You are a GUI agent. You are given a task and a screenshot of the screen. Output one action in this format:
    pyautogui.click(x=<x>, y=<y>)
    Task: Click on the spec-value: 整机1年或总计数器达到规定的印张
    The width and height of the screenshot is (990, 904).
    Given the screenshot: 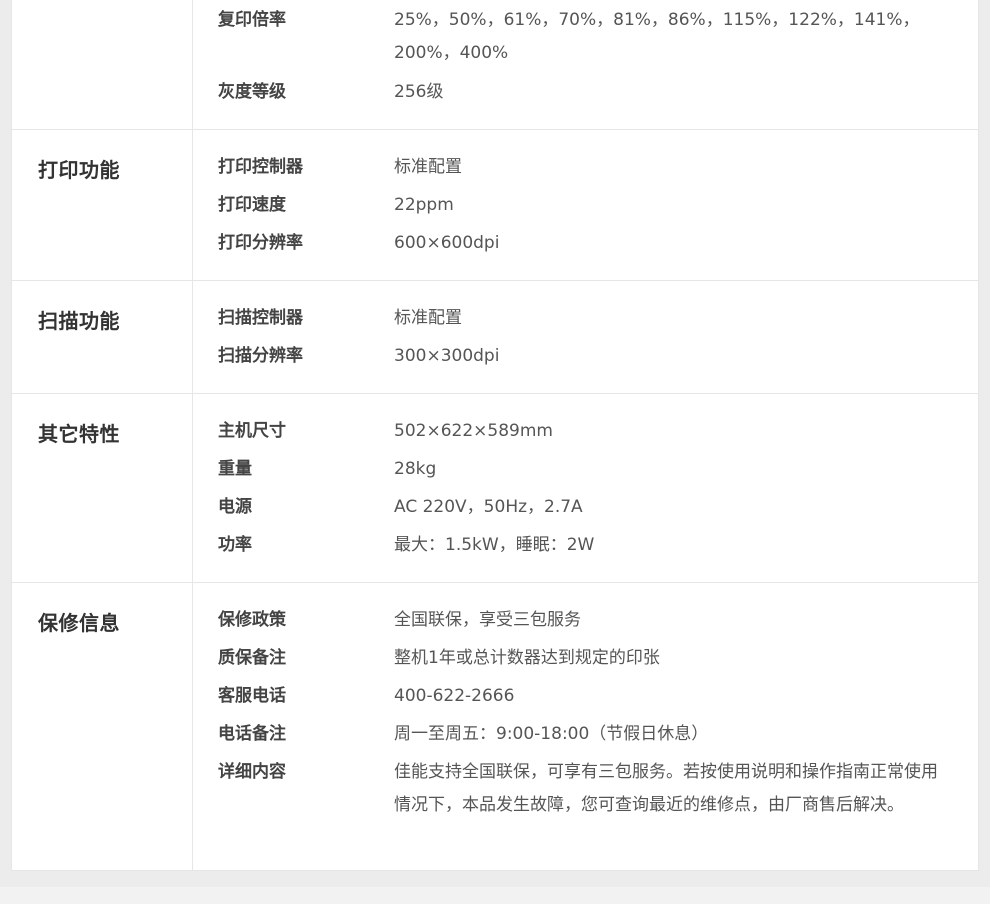 What is the action you would take?
    pyautogui.click(x=527, y=658)
    